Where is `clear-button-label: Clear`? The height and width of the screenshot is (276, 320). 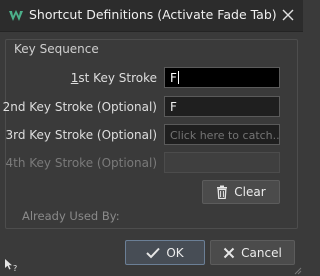 clear-button-label: Clear is located at coordinates (250, 192).